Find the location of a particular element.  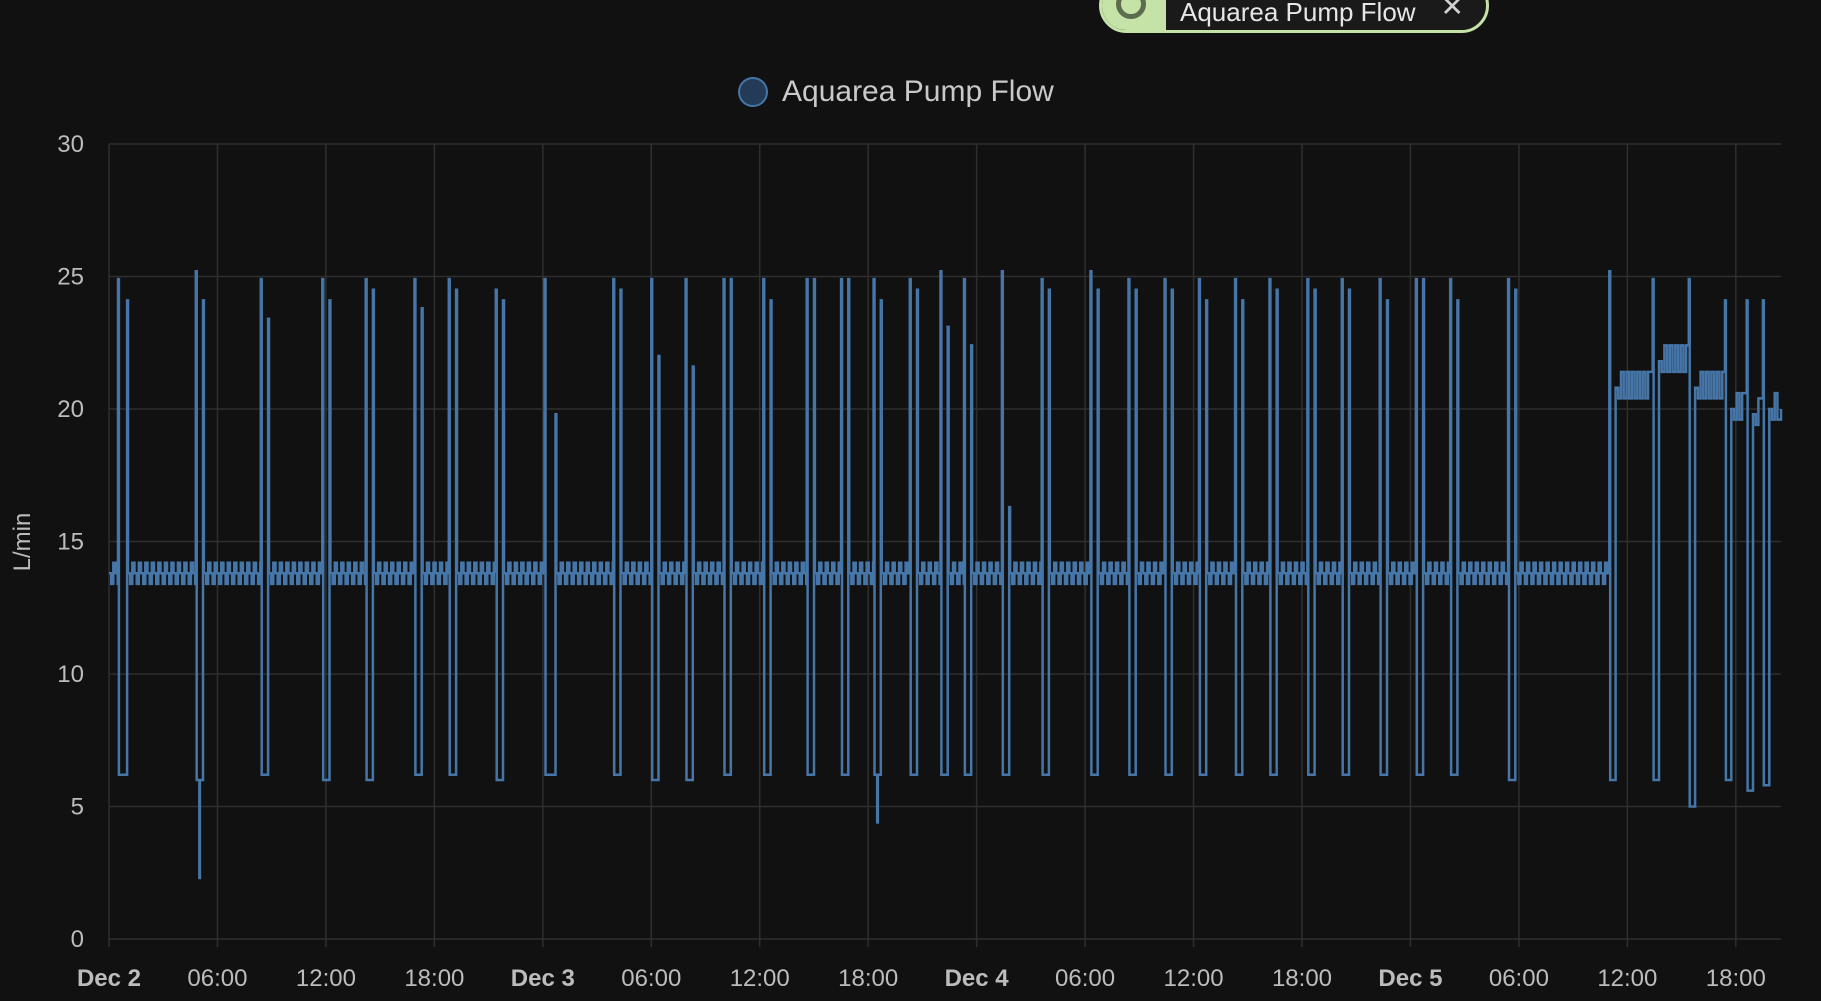

y-tick-label: 30 is located at coordinates (70, 144).